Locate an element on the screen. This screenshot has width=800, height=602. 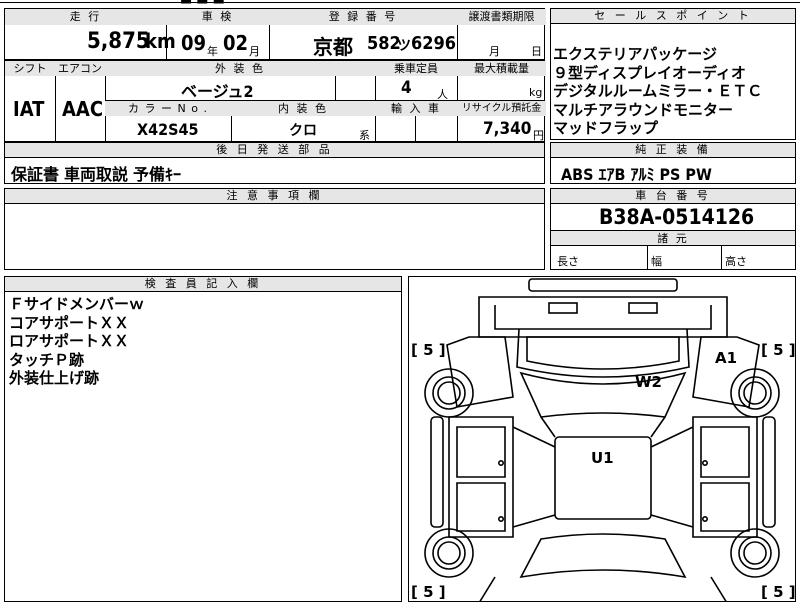
mileage-value: 5,875 is located at coordinates (118, 41).